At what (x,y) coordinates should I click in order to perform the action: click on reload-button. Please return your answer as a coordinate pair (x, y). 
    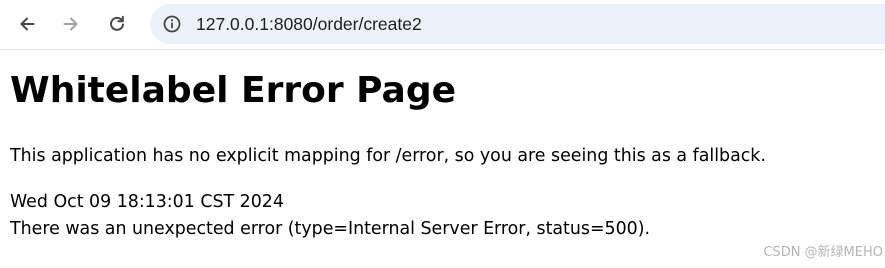
    Looking at the image, I should click on (117, 24).